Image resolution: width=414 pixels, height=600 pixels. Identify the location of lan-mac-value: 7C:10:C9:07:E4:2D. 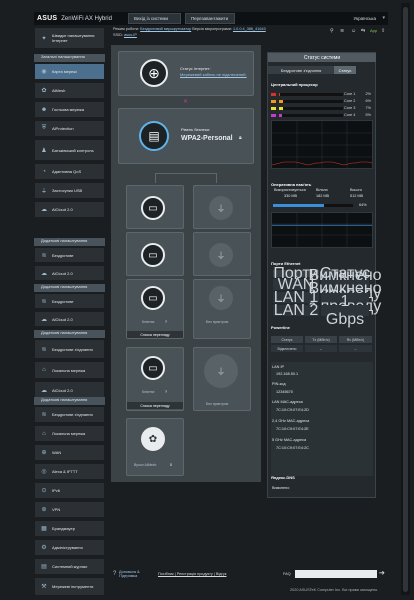
(292, 410).